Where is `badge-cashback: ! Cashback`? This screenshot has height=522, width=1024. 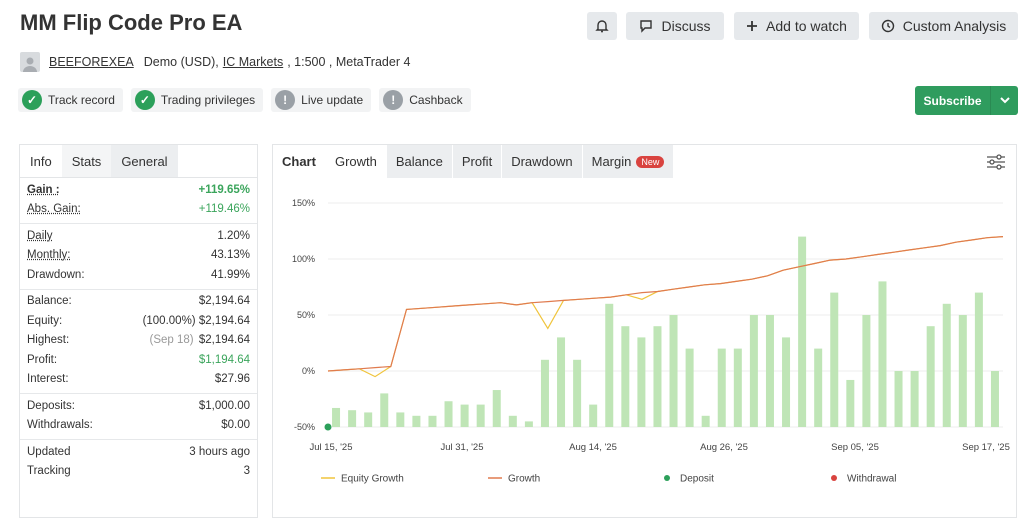 badge-cashback: ! Cashback is located at coordinates (425, 100).